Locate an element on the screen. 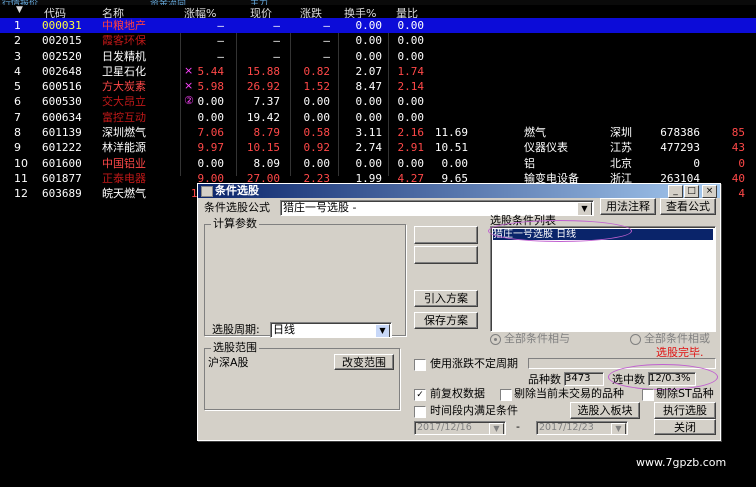 The image size is (756, 487). cell-pct: 7.06 is located at coordinates (211, 133).